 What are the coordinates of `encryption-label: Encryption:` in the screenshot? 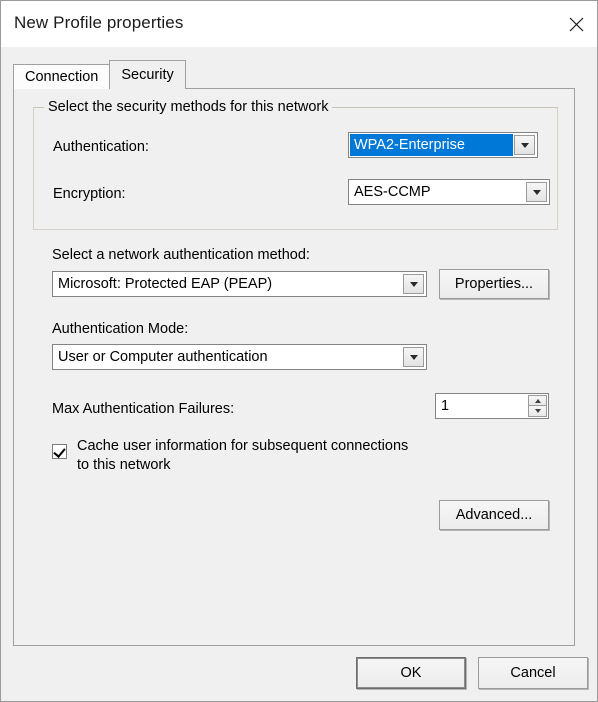 It's located at (89, 194).